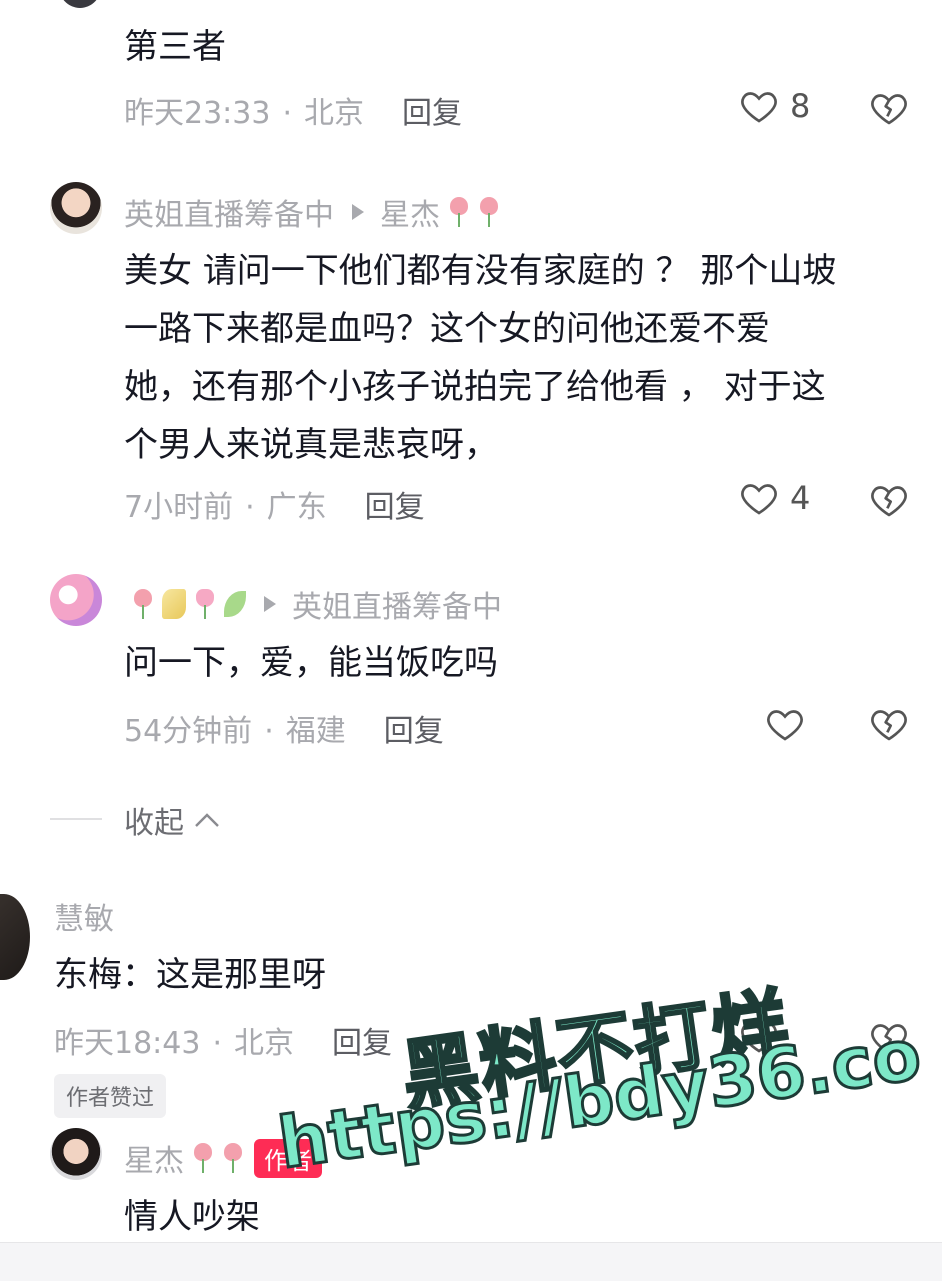 The width and height of the screenshot is (942, 1281). What do you see at coordinates (229, 212) in the screenshot?
I see `username: 英姐直播筹备中` at bounding box center [229, 212].